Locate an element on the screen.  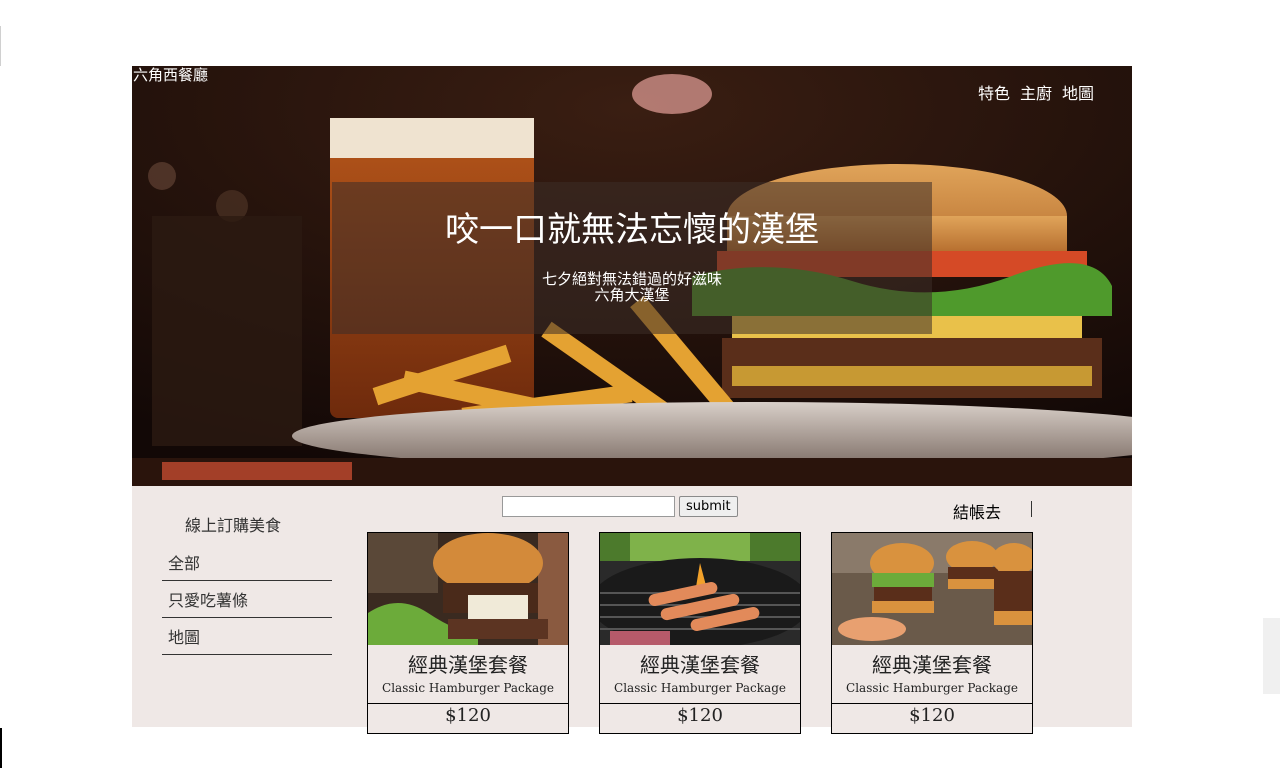
mini-burgers-image is located at coordinates (932, 589).